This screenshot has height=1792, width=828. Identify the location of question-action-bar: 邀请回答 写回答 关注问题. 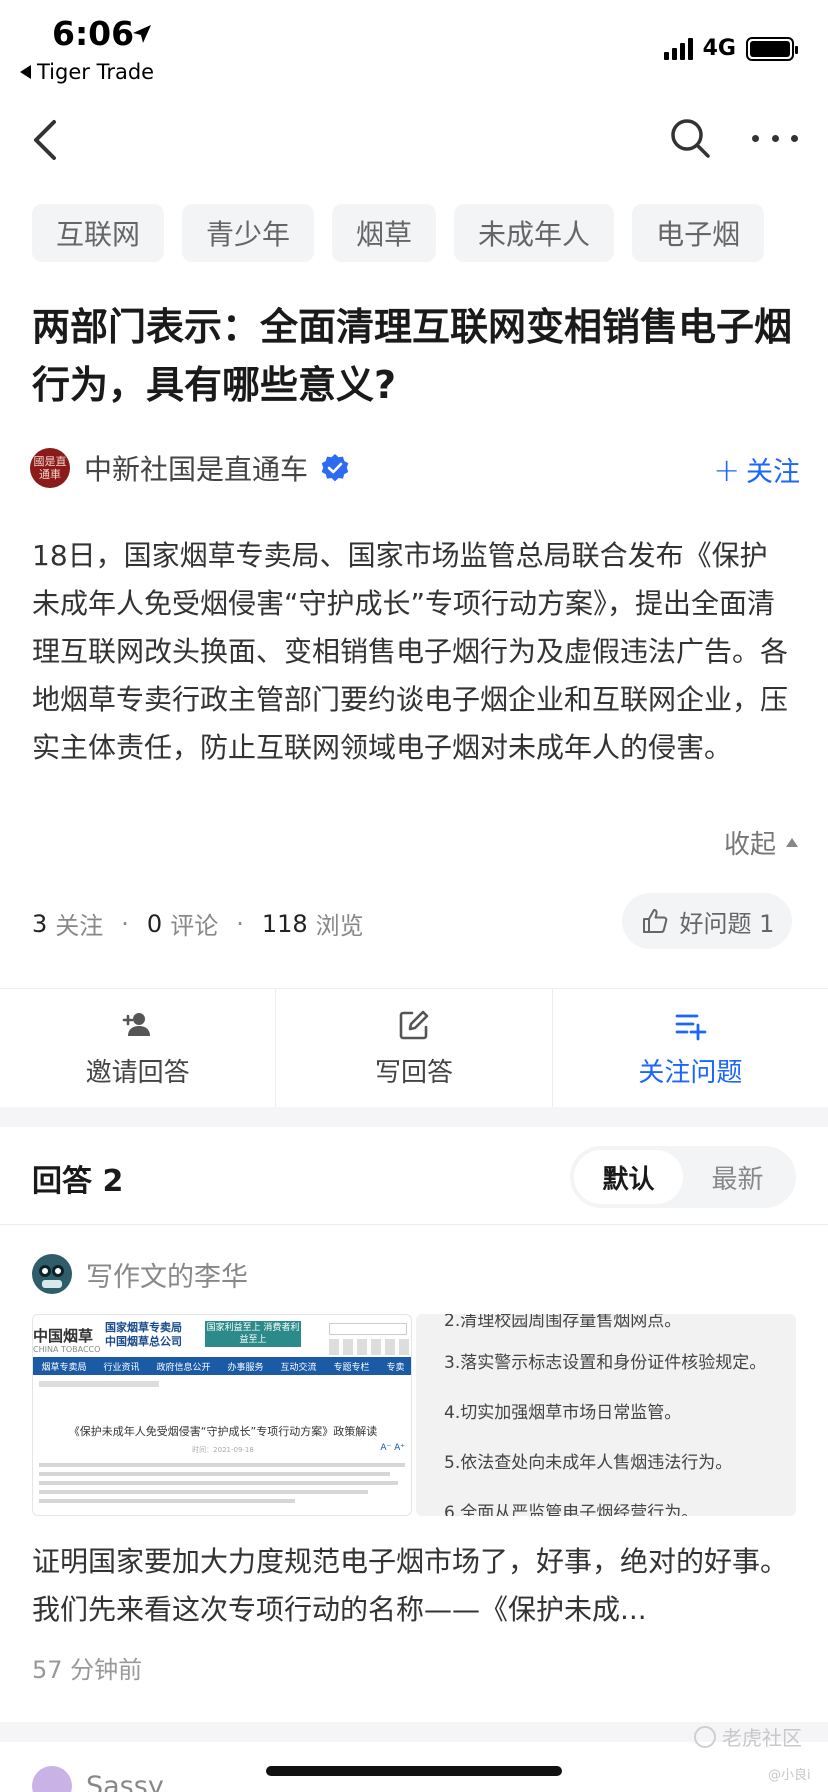
(414, 1048).